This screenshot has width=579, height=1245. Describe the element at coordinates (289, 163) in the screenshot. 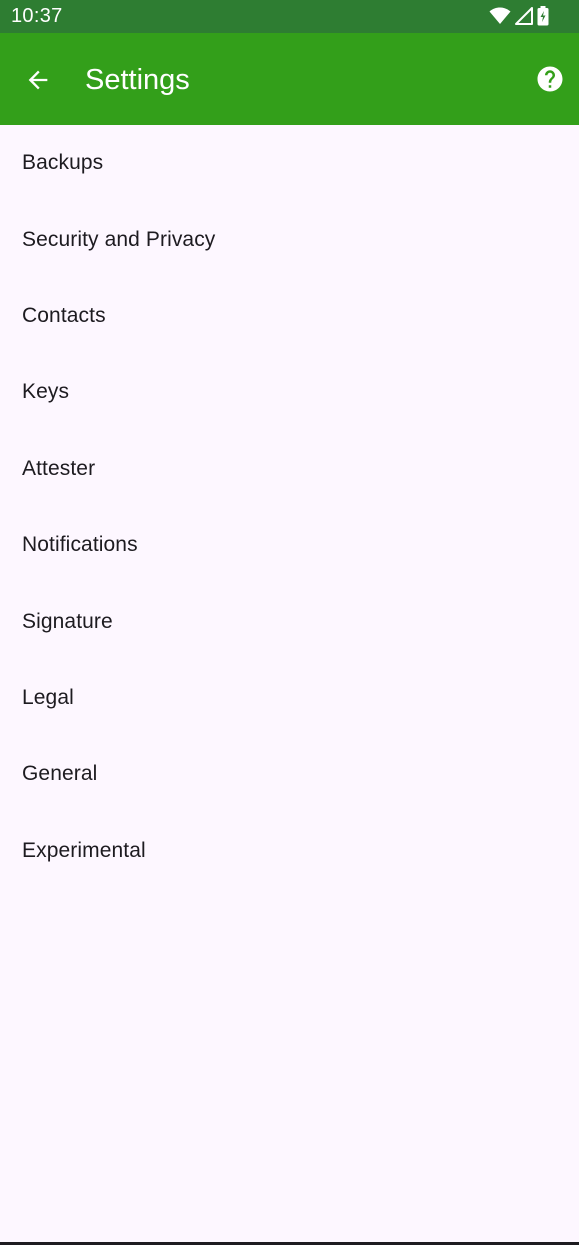

I see `settings-item-backups: Backups` at that location.